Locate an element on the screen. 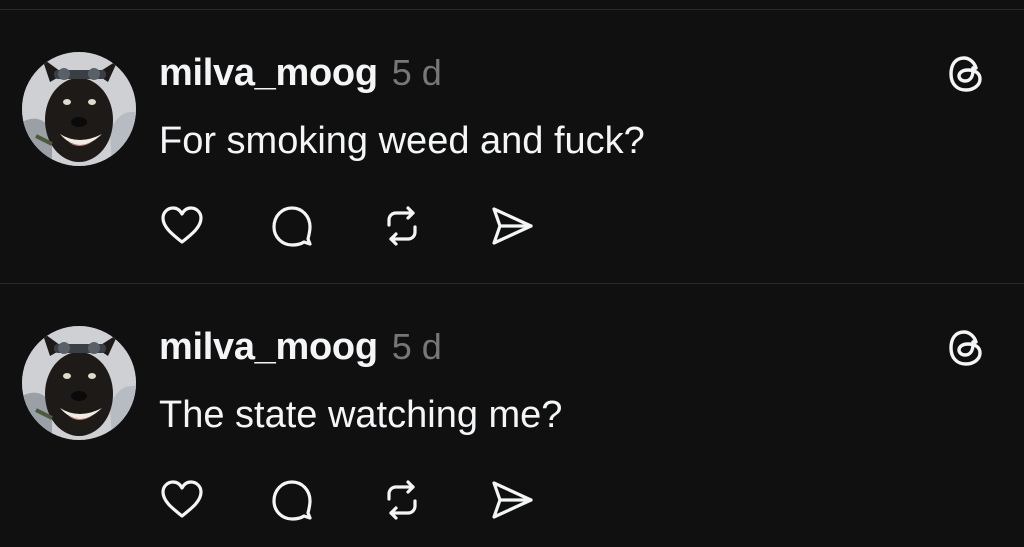 The height and width of the screenshot is (547, 1024). post-text: For smoking weed and fuck? is located at coordinates (402, 141).